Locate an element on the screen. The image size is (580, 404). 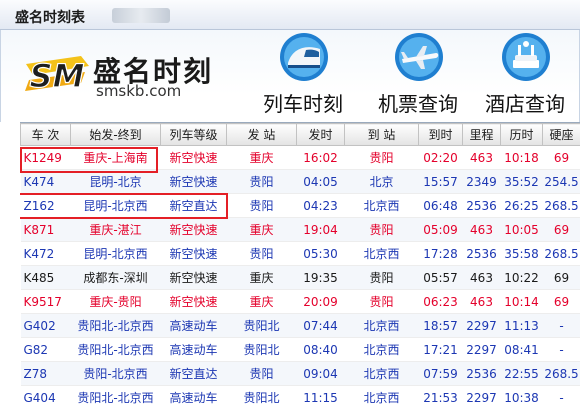
table-cell: 北京 is located at coordinates (381, 181).